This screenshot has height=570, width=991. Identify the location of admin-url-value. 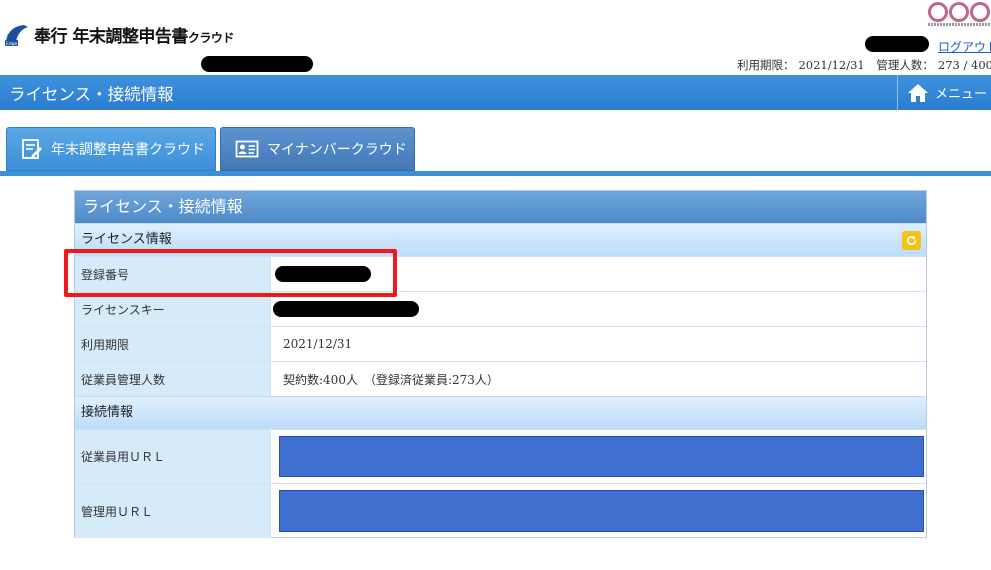
(598, 511).